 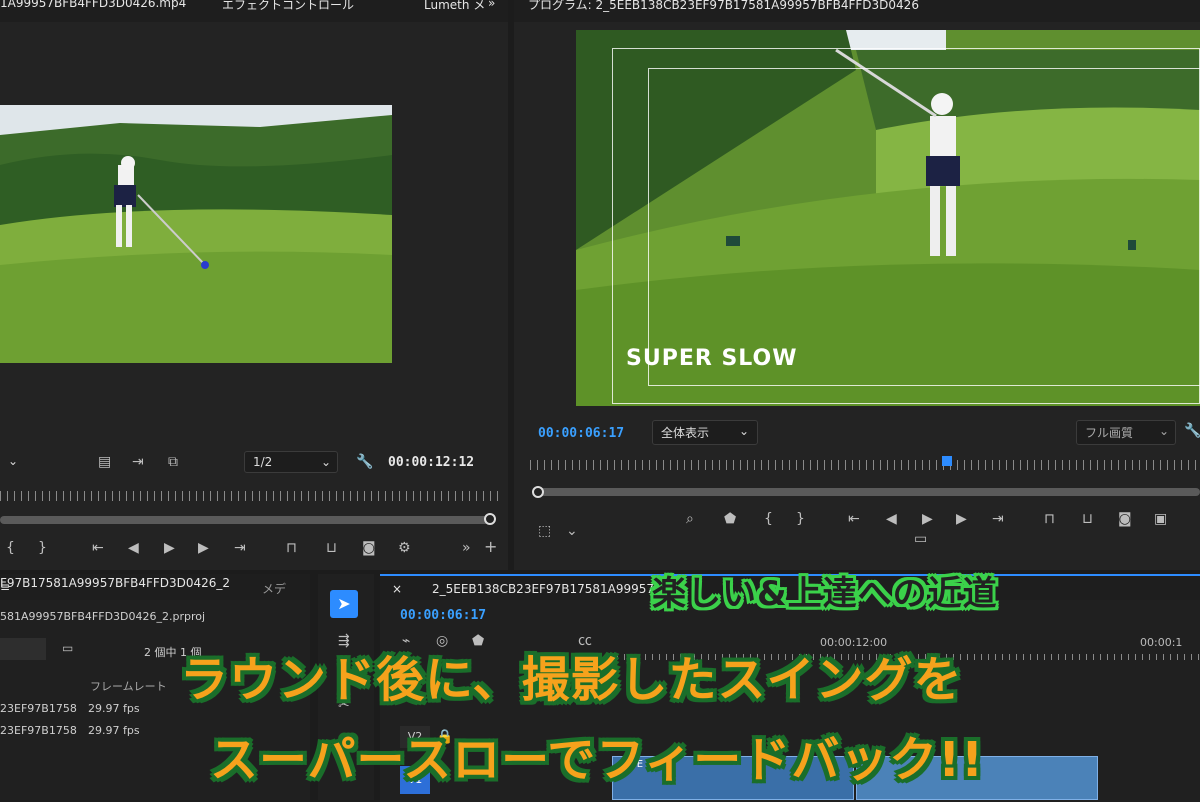 What do you see at coordinates (597, 760) in the screenshot?
I see `caption-line-3: スーパースローでフィードバック!!` at bounding box center [597, 760].